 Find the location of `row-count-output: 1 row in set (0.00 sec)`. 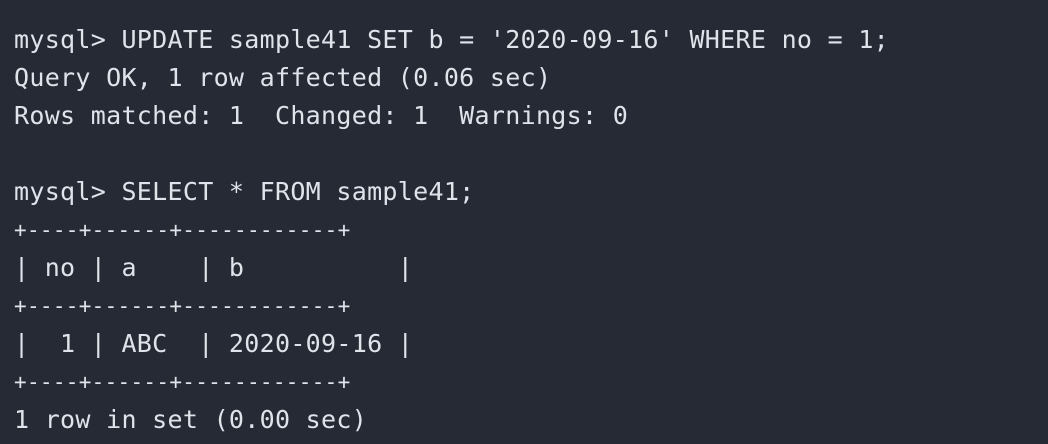

row-count-output: 1 row in set (0.00 sec) is located at coordinates (191, 419).